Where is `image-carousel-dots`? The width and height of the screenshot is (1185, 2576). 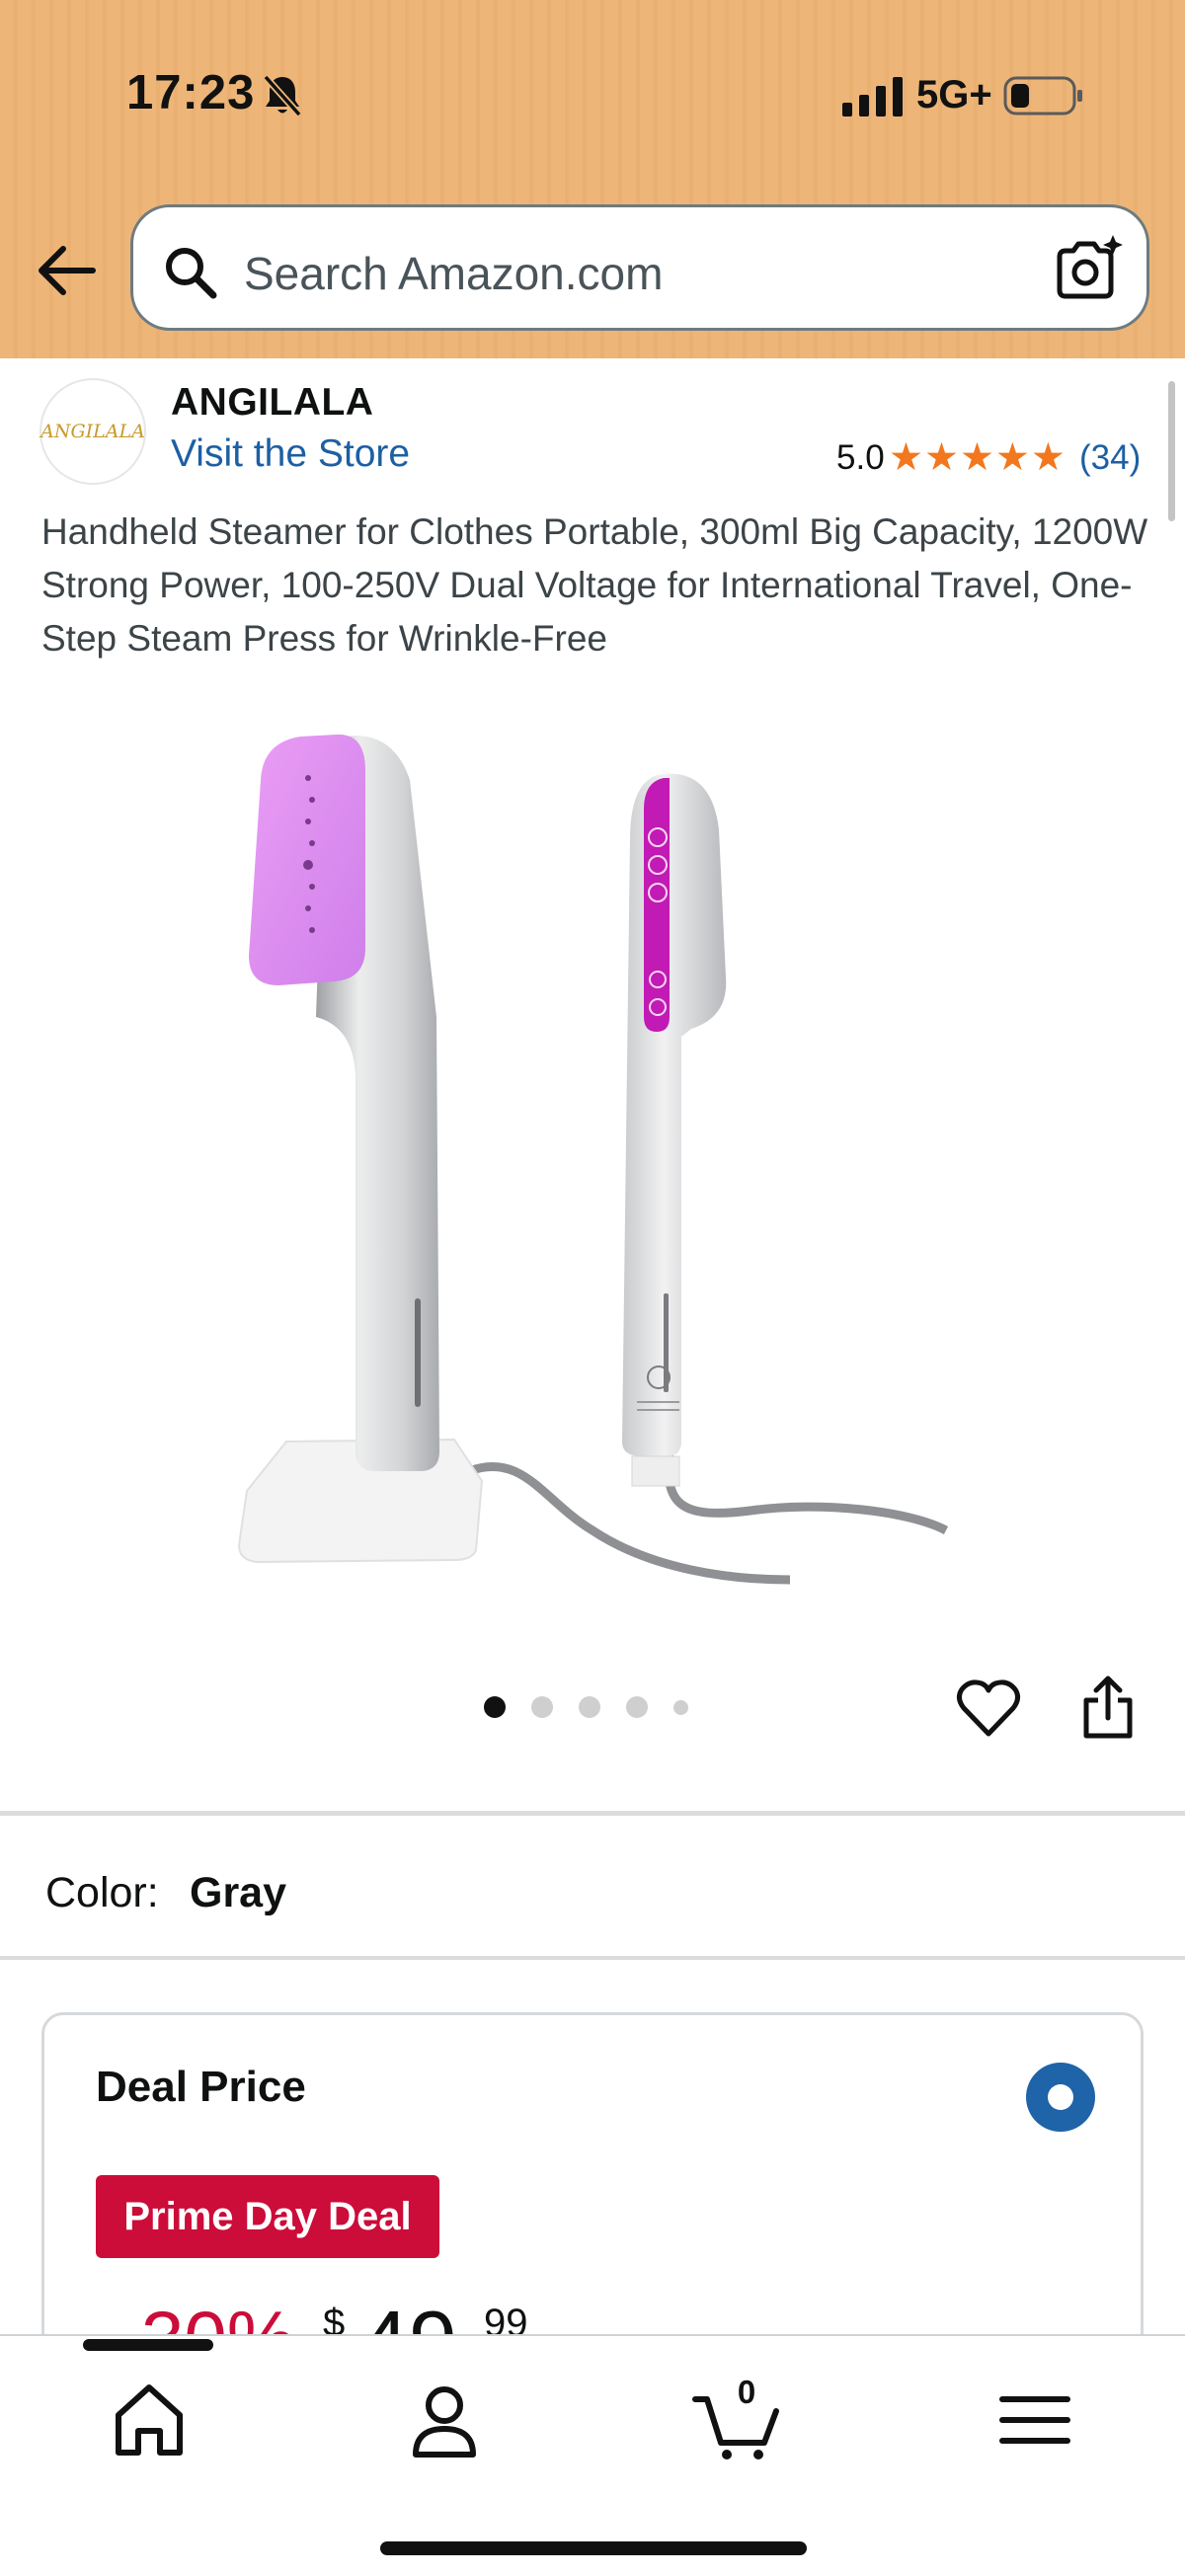 image-carousel-dots is located at coordinates (586, 1707).